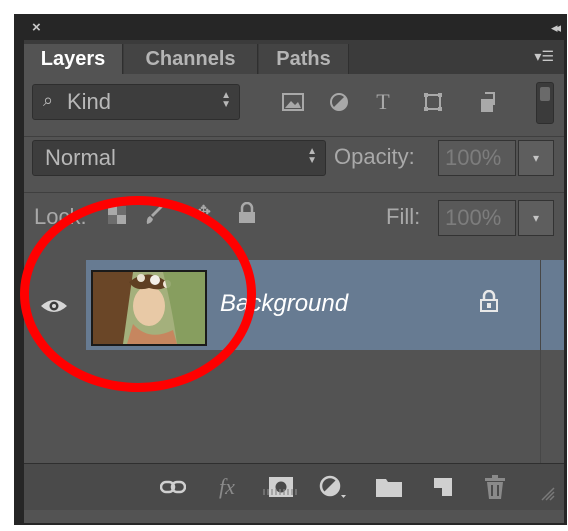 The image size is (568, 531). Describe the element at coordinates (544, 56) in the screenshot. I see `panel-menu-icon: ▾☰` at that location.